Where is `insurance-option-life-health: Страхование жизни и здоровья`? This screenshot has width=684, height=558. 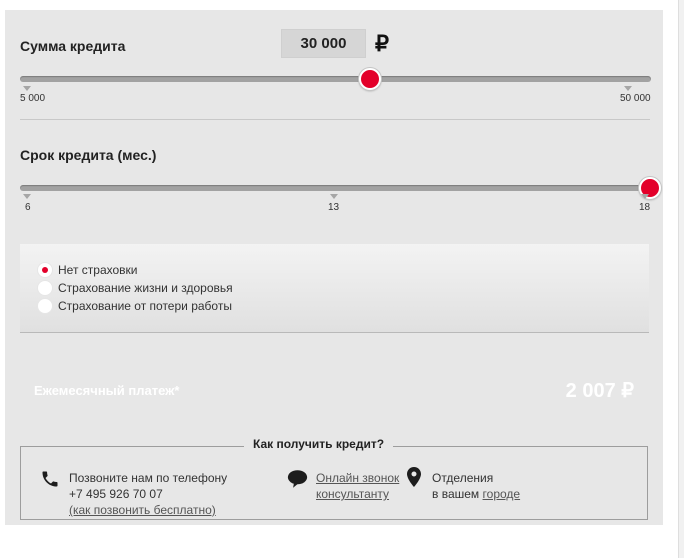
insurance-option-life-health: Страхование жизни и здоровья is located at coordinates (135, 288).